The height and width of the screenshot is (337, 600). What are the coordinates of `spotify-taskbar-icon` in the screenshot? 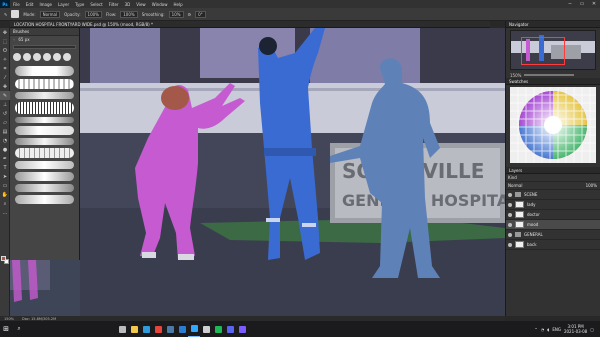 It's located at (218, 329).